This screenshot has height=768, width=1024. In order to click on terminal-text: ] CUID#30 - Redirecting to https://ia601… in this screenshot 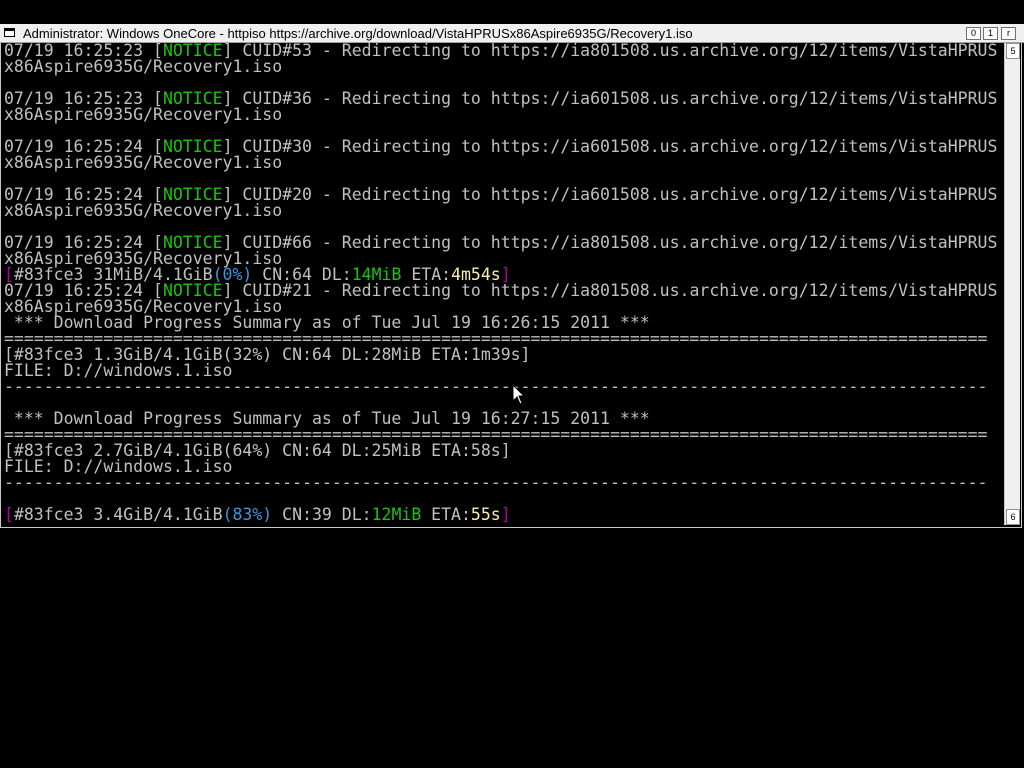, I will do `click(610, 146)`.